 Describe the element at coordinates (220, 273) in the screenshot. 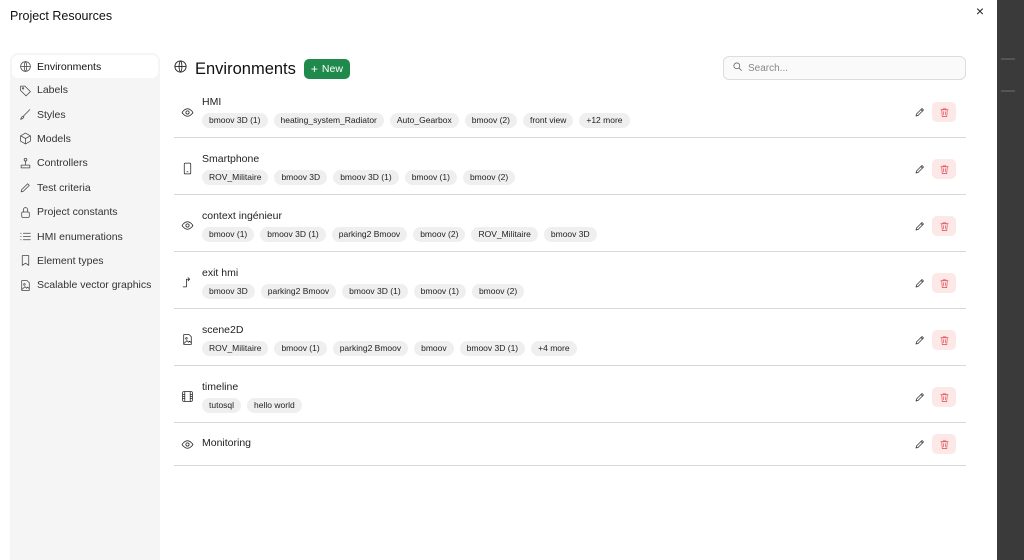

I see `environment-name: exit hmi` at that location.